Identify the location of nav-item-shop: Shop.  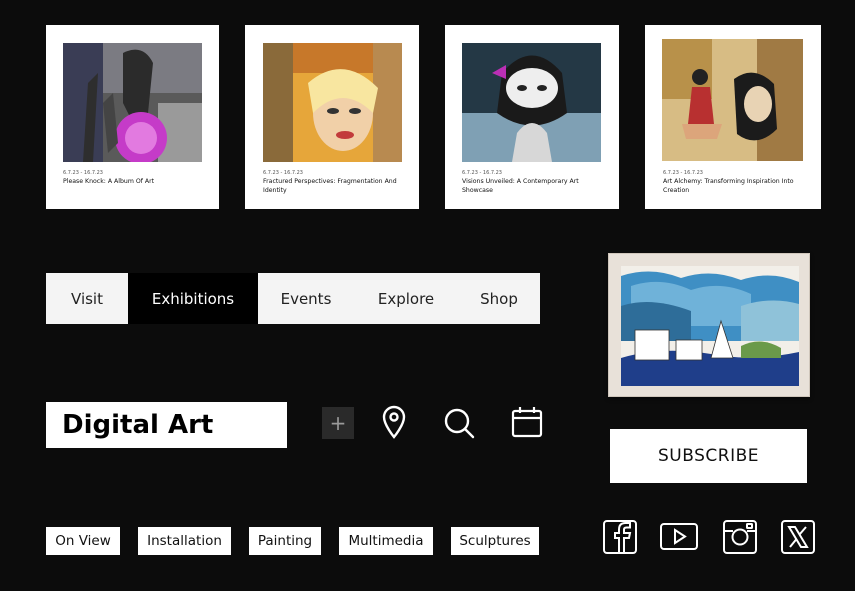
(499, 298).